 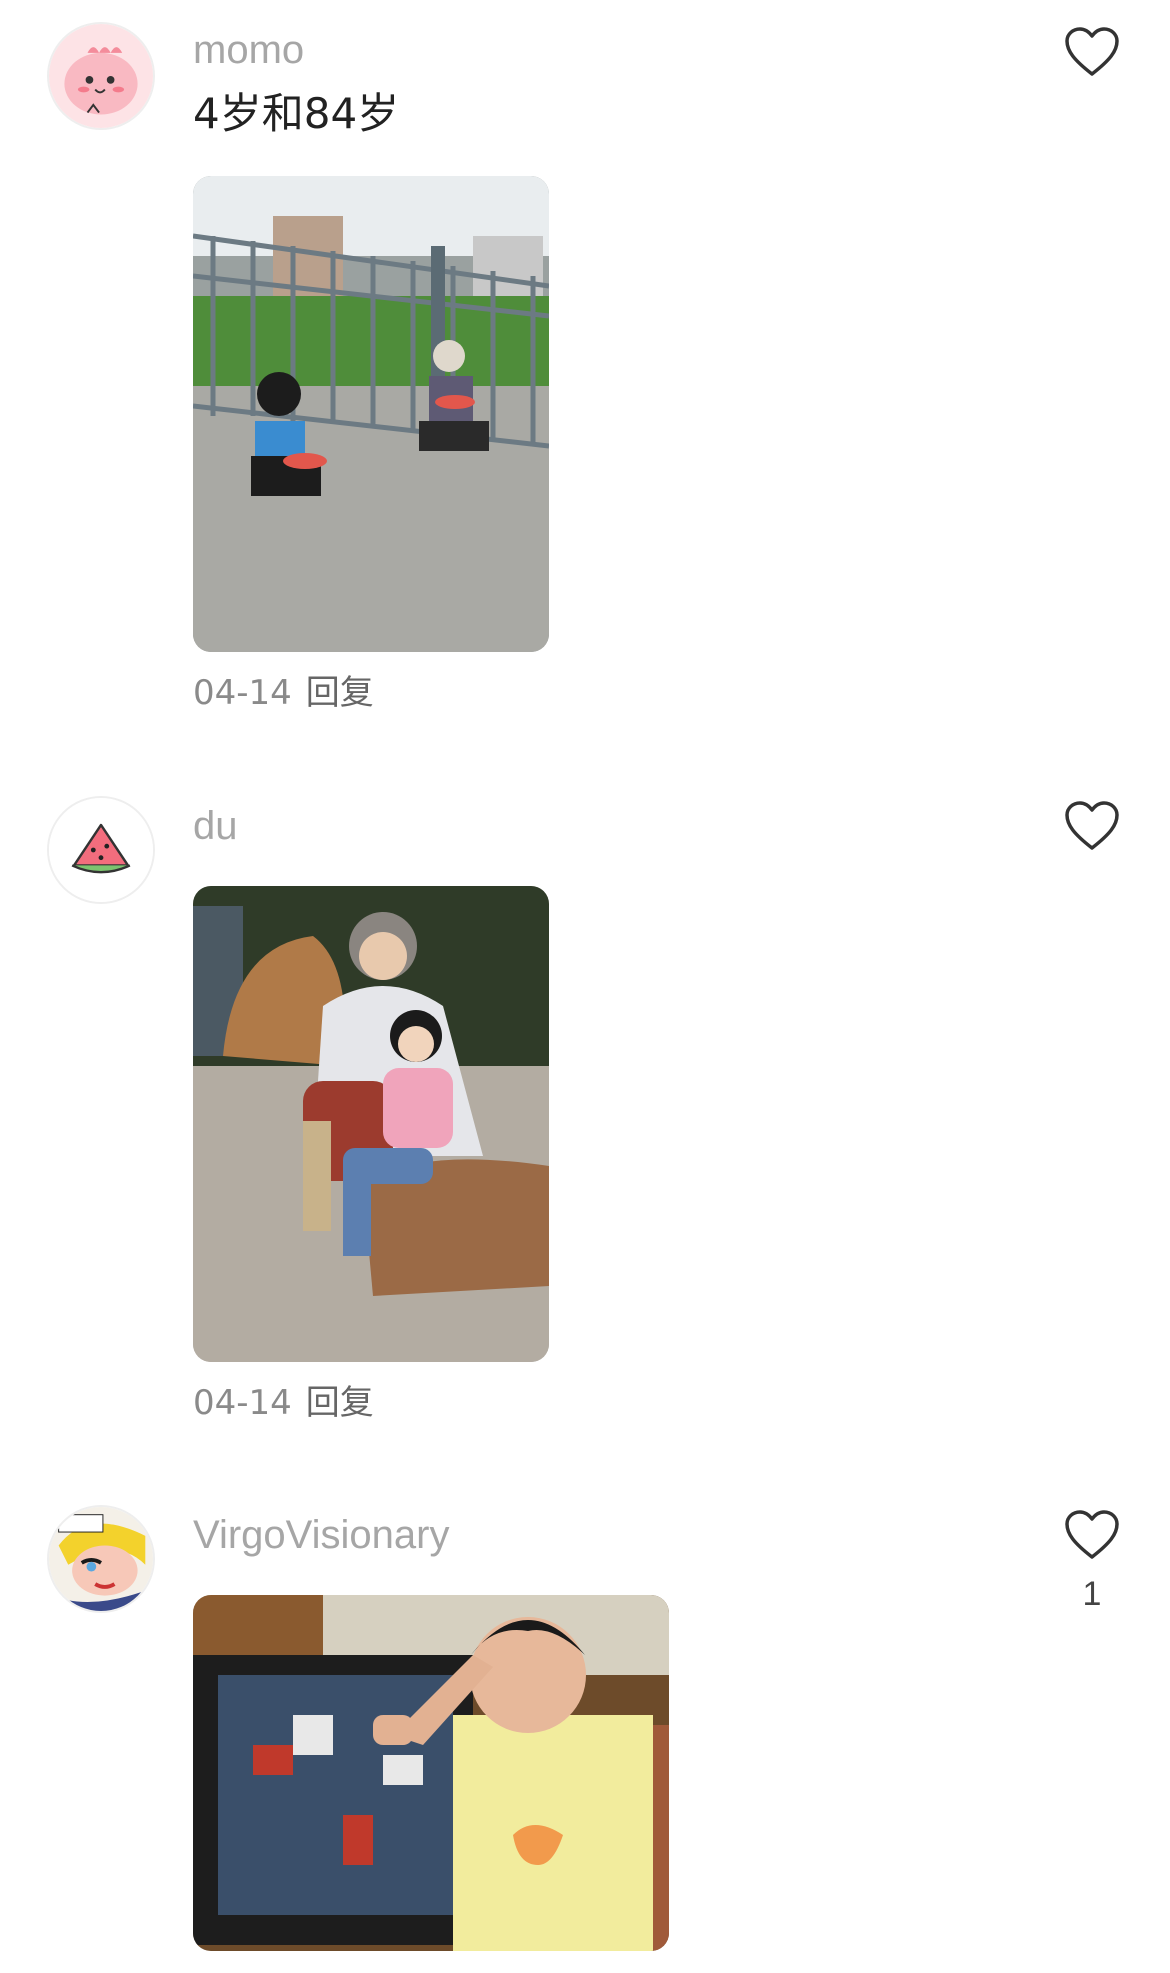 I want to click on watermelon-slice-icon, so click(x=101, y=850).